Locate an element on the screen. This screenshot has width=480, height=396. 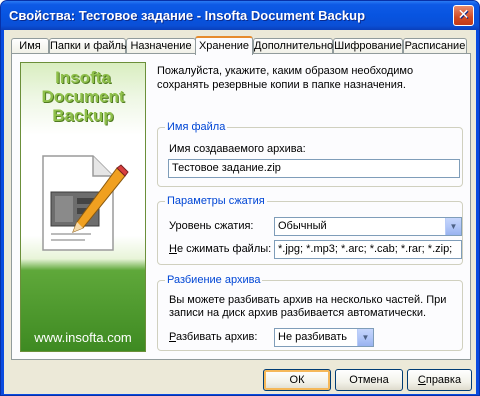
compression-level-value: Обычный is located at coordinates (302, 226).